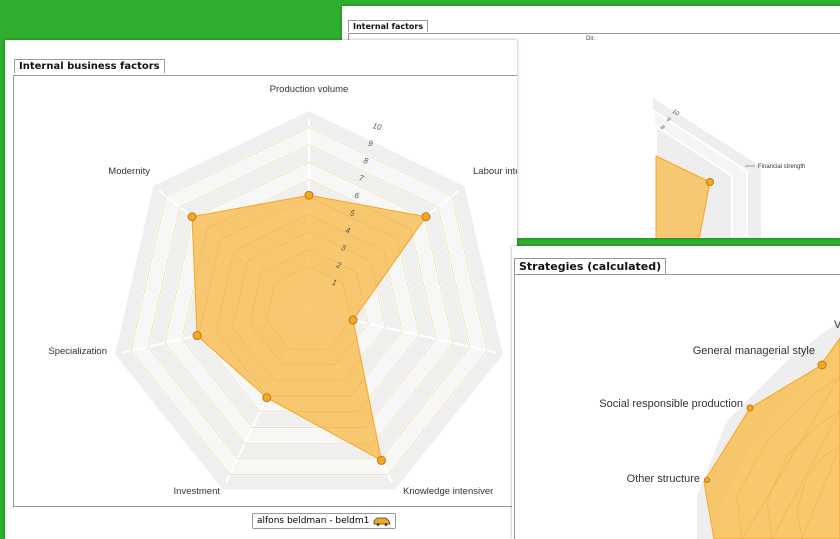 Image resolution: width=840 pixels, height=539 pixels. Describe the element at coordinates (754, 351) in the screenshot. I see `strategies-label-general: General managerial style` at that location.